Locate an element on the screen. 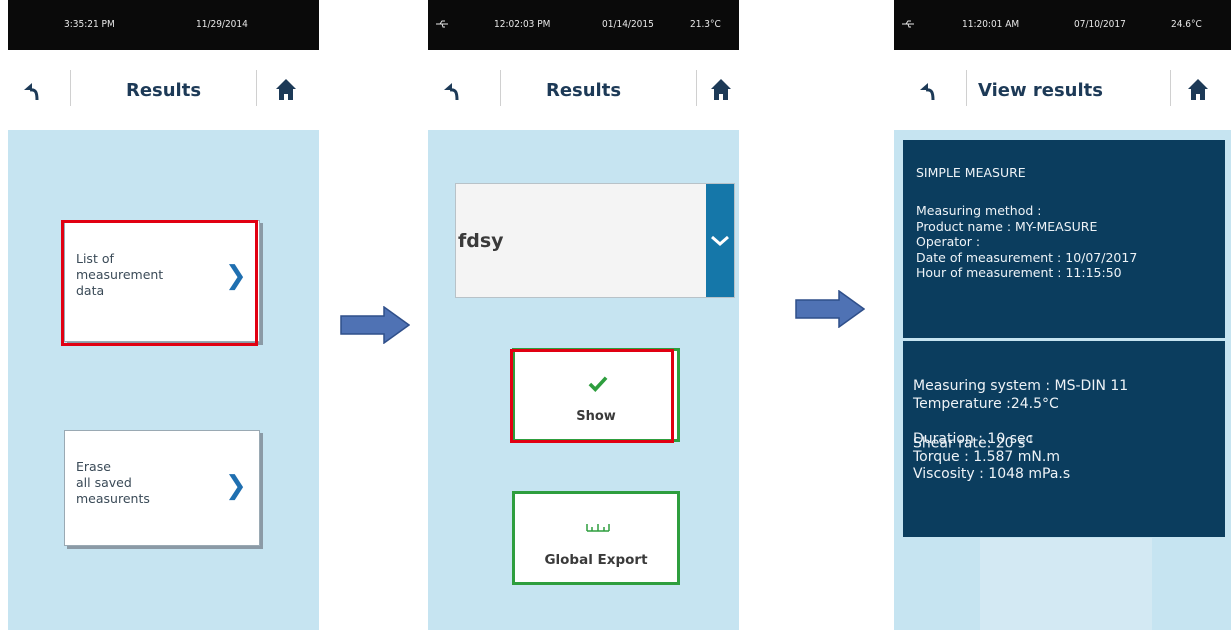  card-label: List of measurement data is located at coordinates (120, 274).